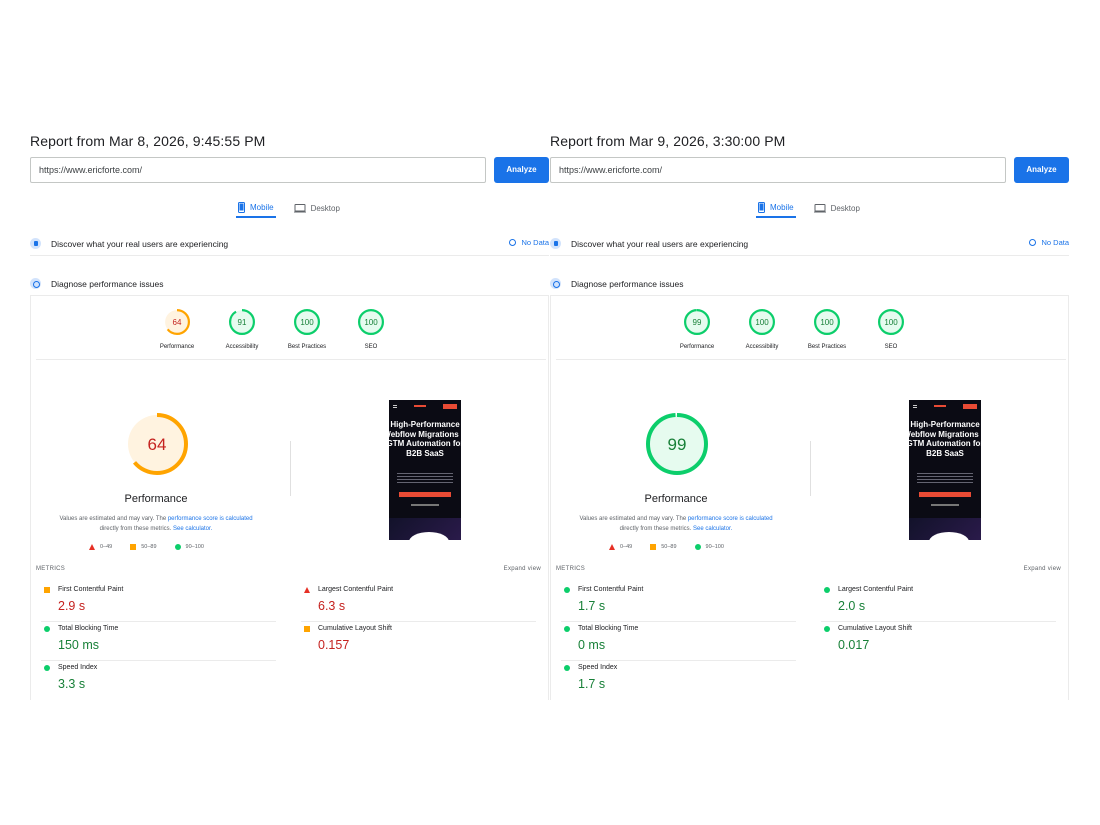 This screenshot has height=825, width=1100. Describe the element at coordinates (72, 684) in the screenshot. I see `metric-value: 3.3 s` at that location.